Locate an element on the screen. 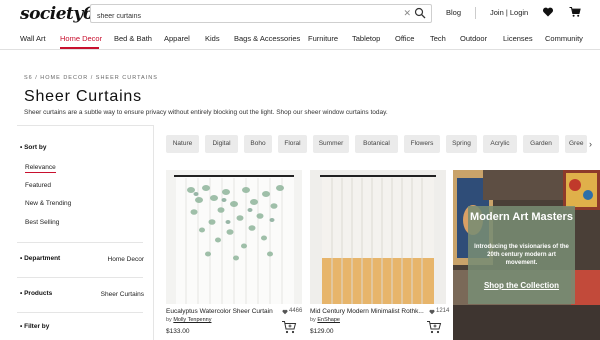  products-heading: • Products is located at coordinates (36, 293).